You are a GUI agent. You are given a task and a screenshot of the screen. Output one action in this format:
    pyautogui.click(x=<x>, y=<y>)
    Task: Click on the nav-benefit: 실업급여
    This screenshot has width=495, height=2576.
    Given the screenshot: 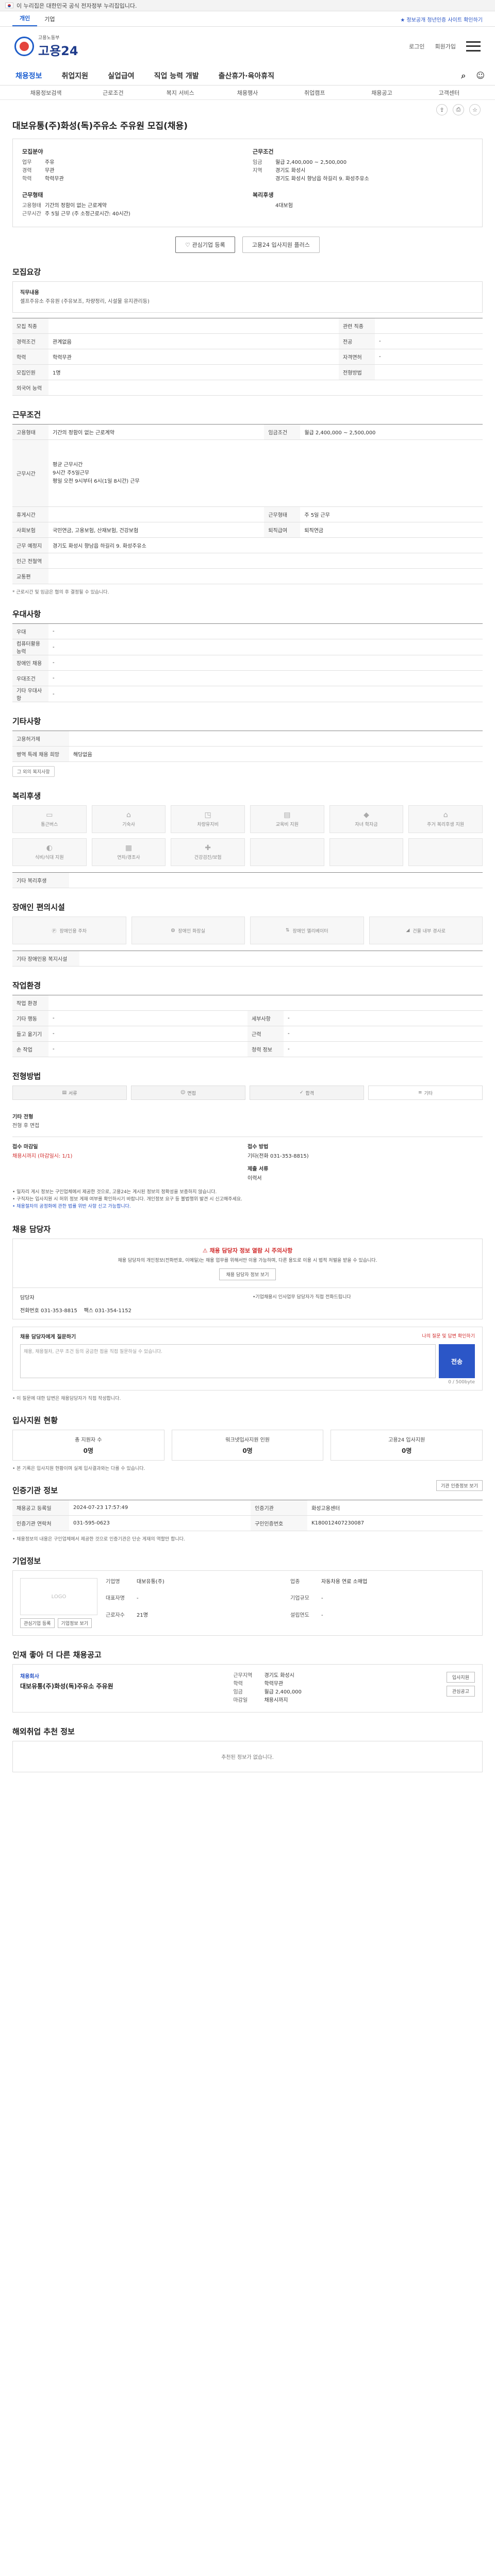 What is the action you would take?
    pyautogui.click(x=122, y=75)
    